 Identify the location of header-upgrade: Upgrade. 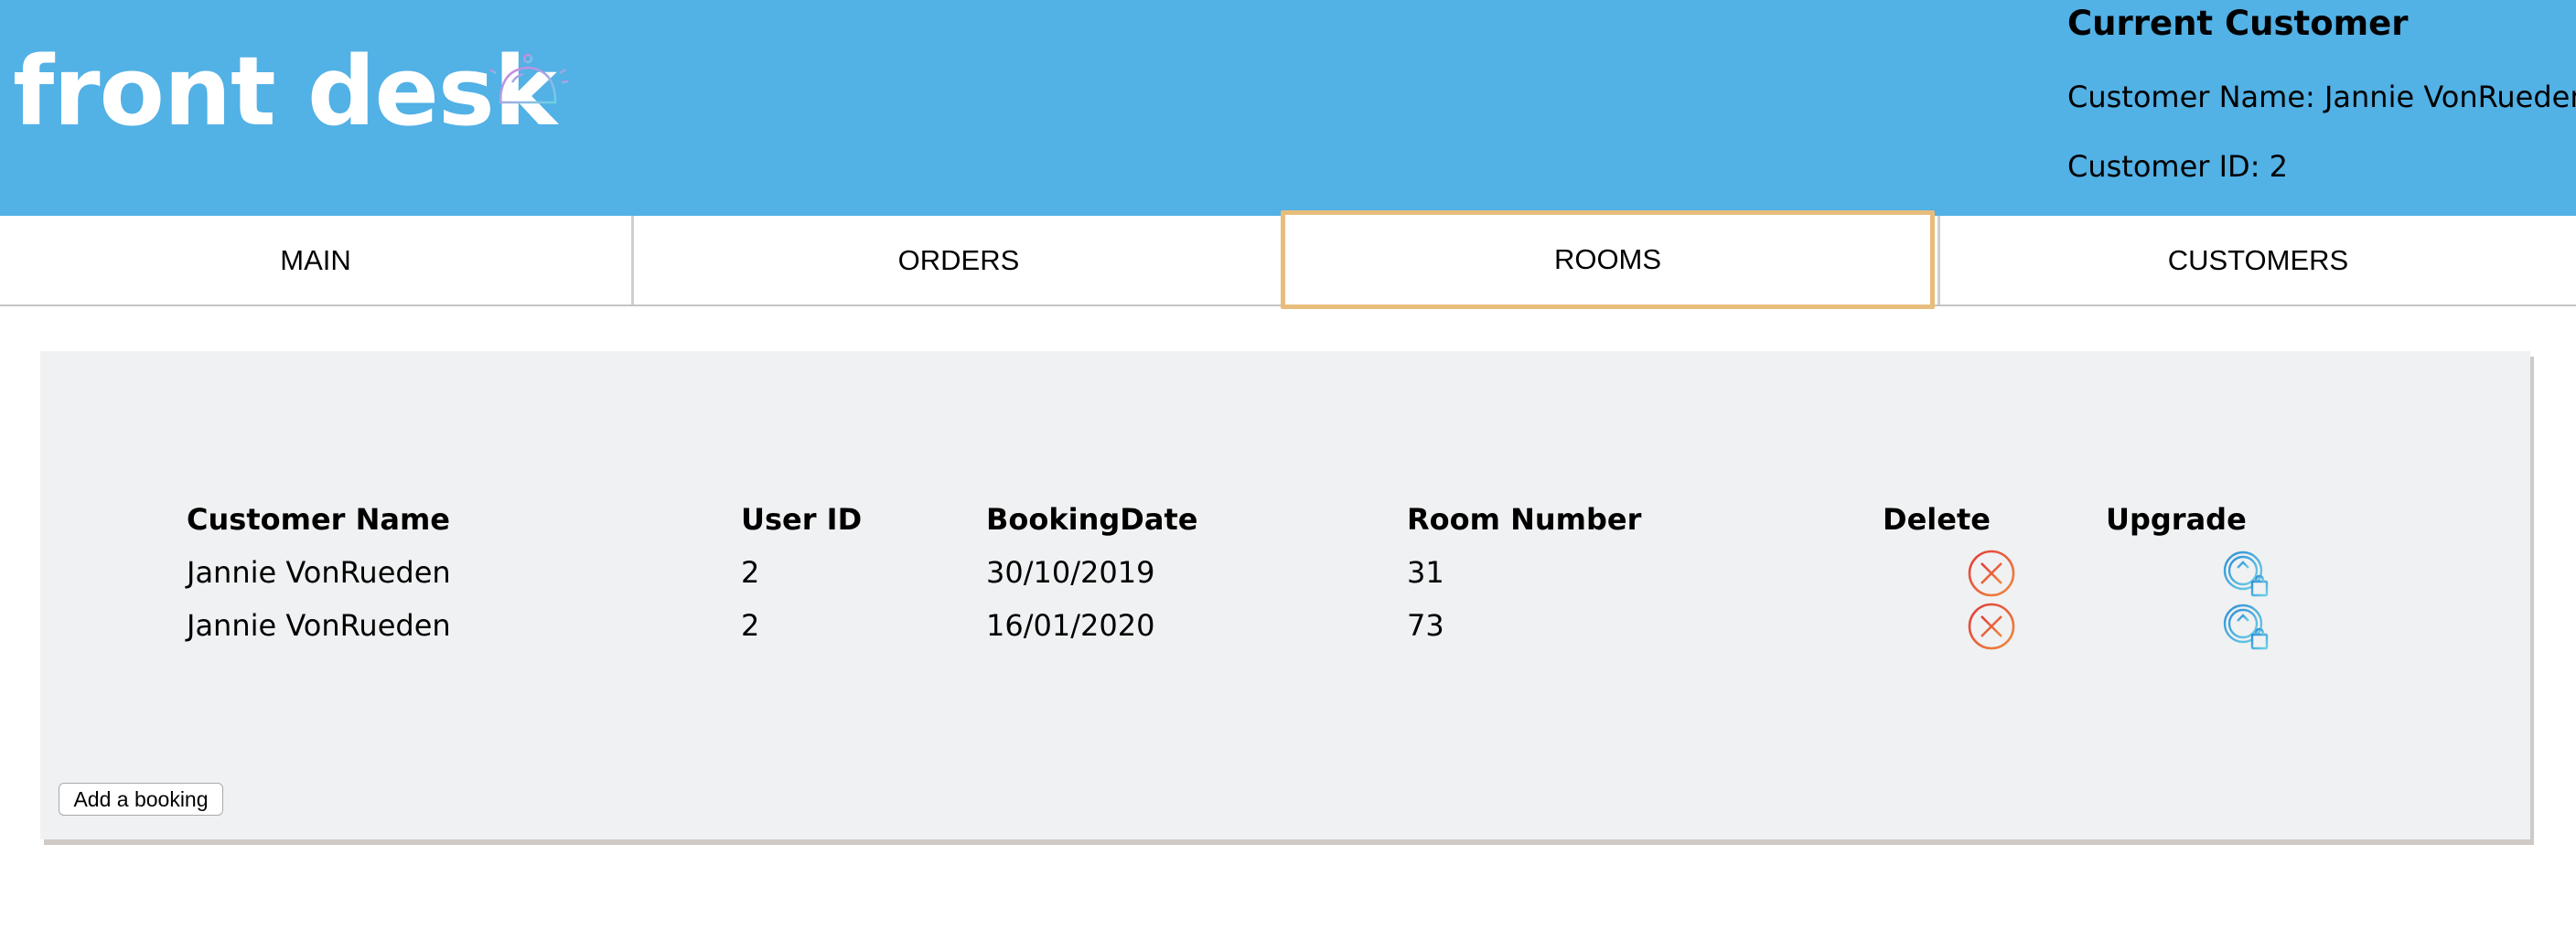
(2177, 520).